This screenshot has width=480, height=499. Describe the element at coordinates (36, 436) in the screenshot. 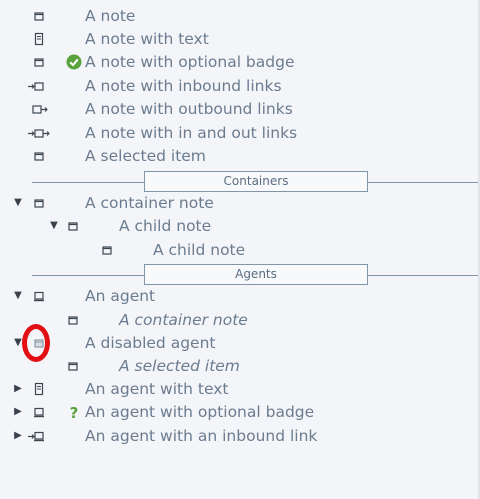

I see `agent-inbound-link-icon` at that location.